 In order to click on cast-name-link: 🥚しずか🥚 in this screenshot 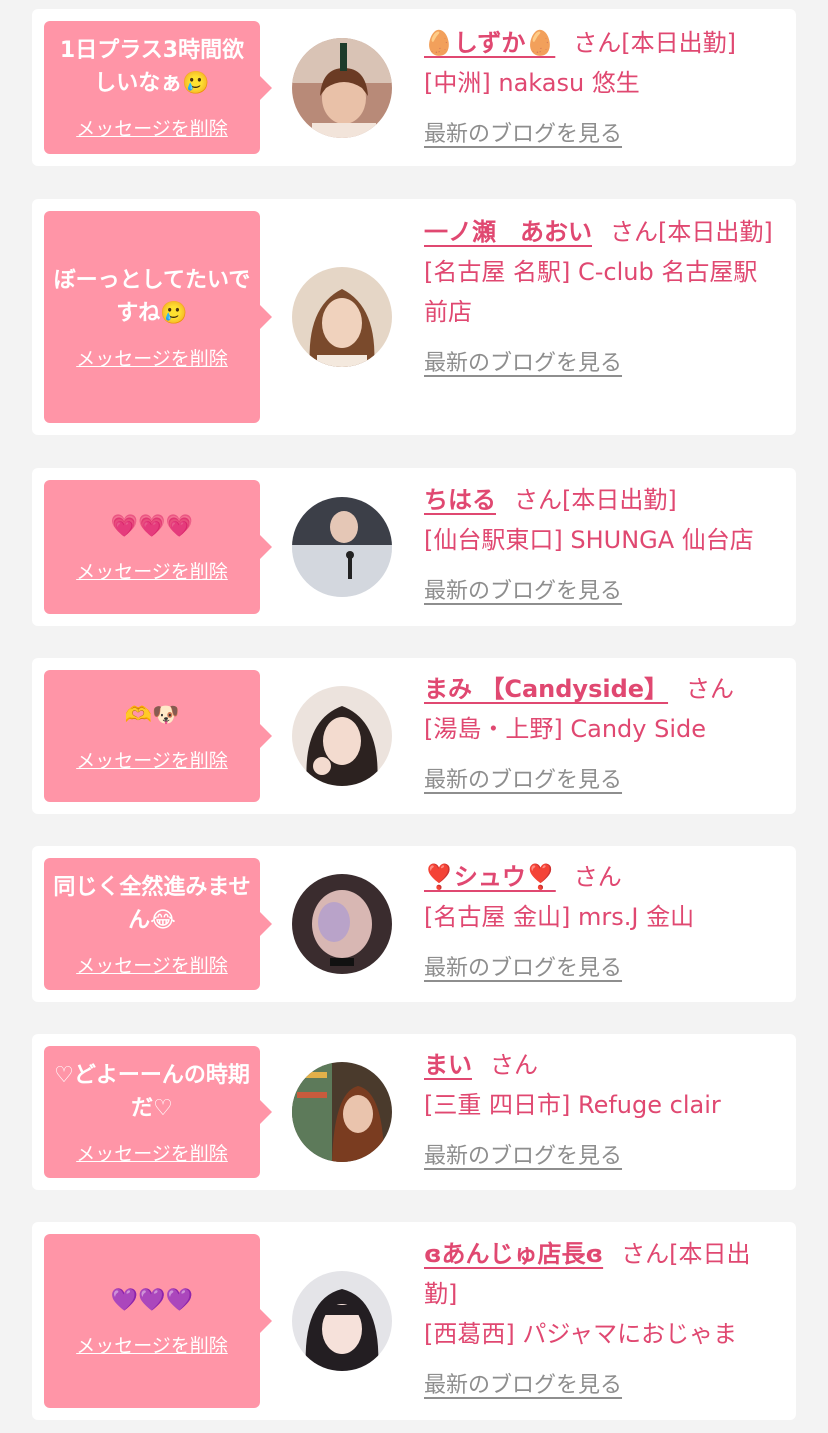, I will do `click(489, 43)`.